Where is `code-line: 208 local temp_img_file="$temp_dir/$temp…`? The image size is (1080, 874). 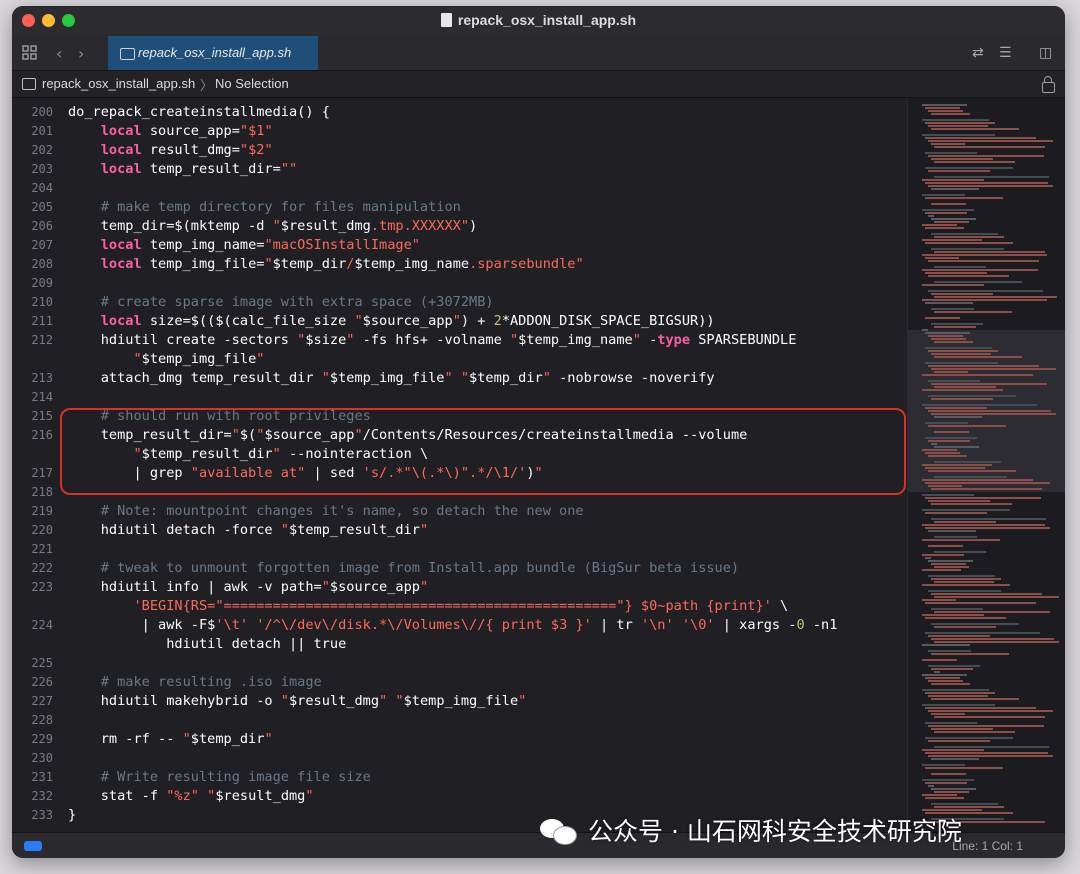 code-line: 208 local temp_img_file="$temp_dir/$temp… is located at coordinates (459, 264).